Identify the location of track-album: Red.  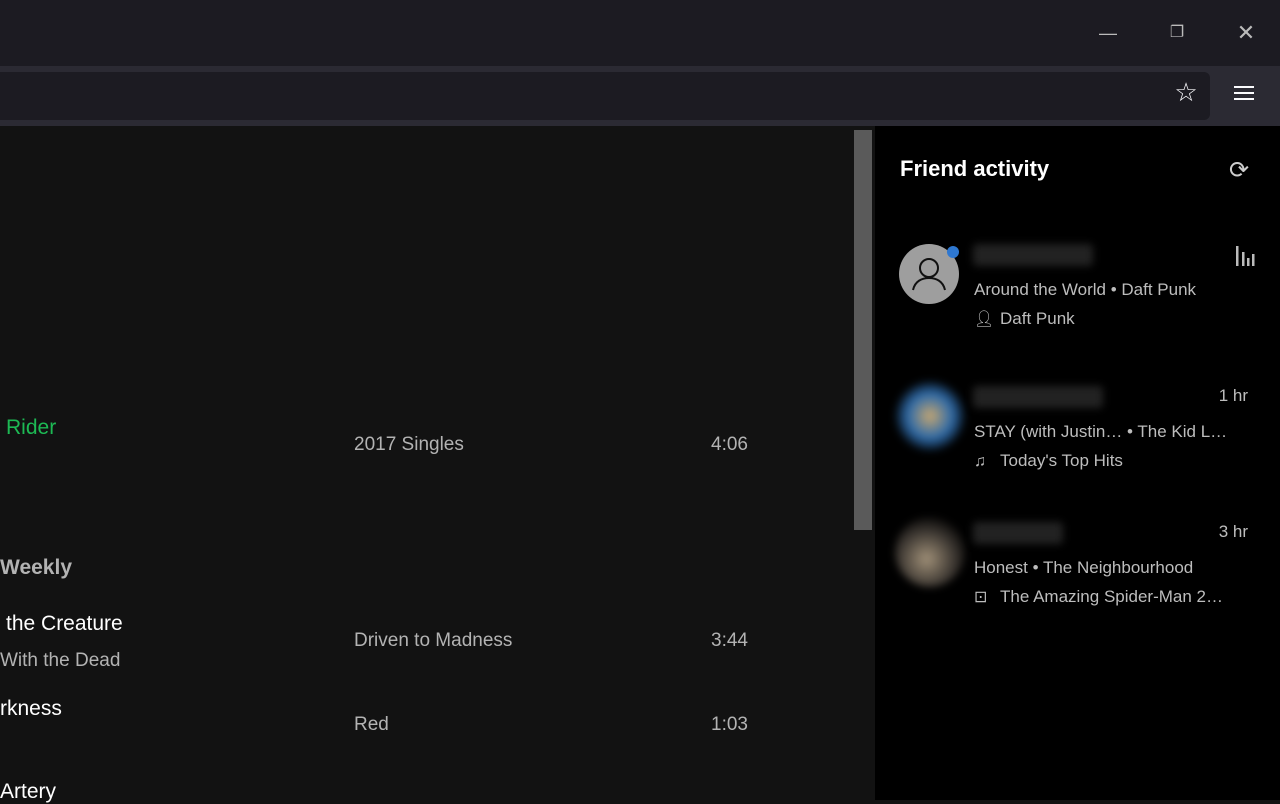
(371, 725).